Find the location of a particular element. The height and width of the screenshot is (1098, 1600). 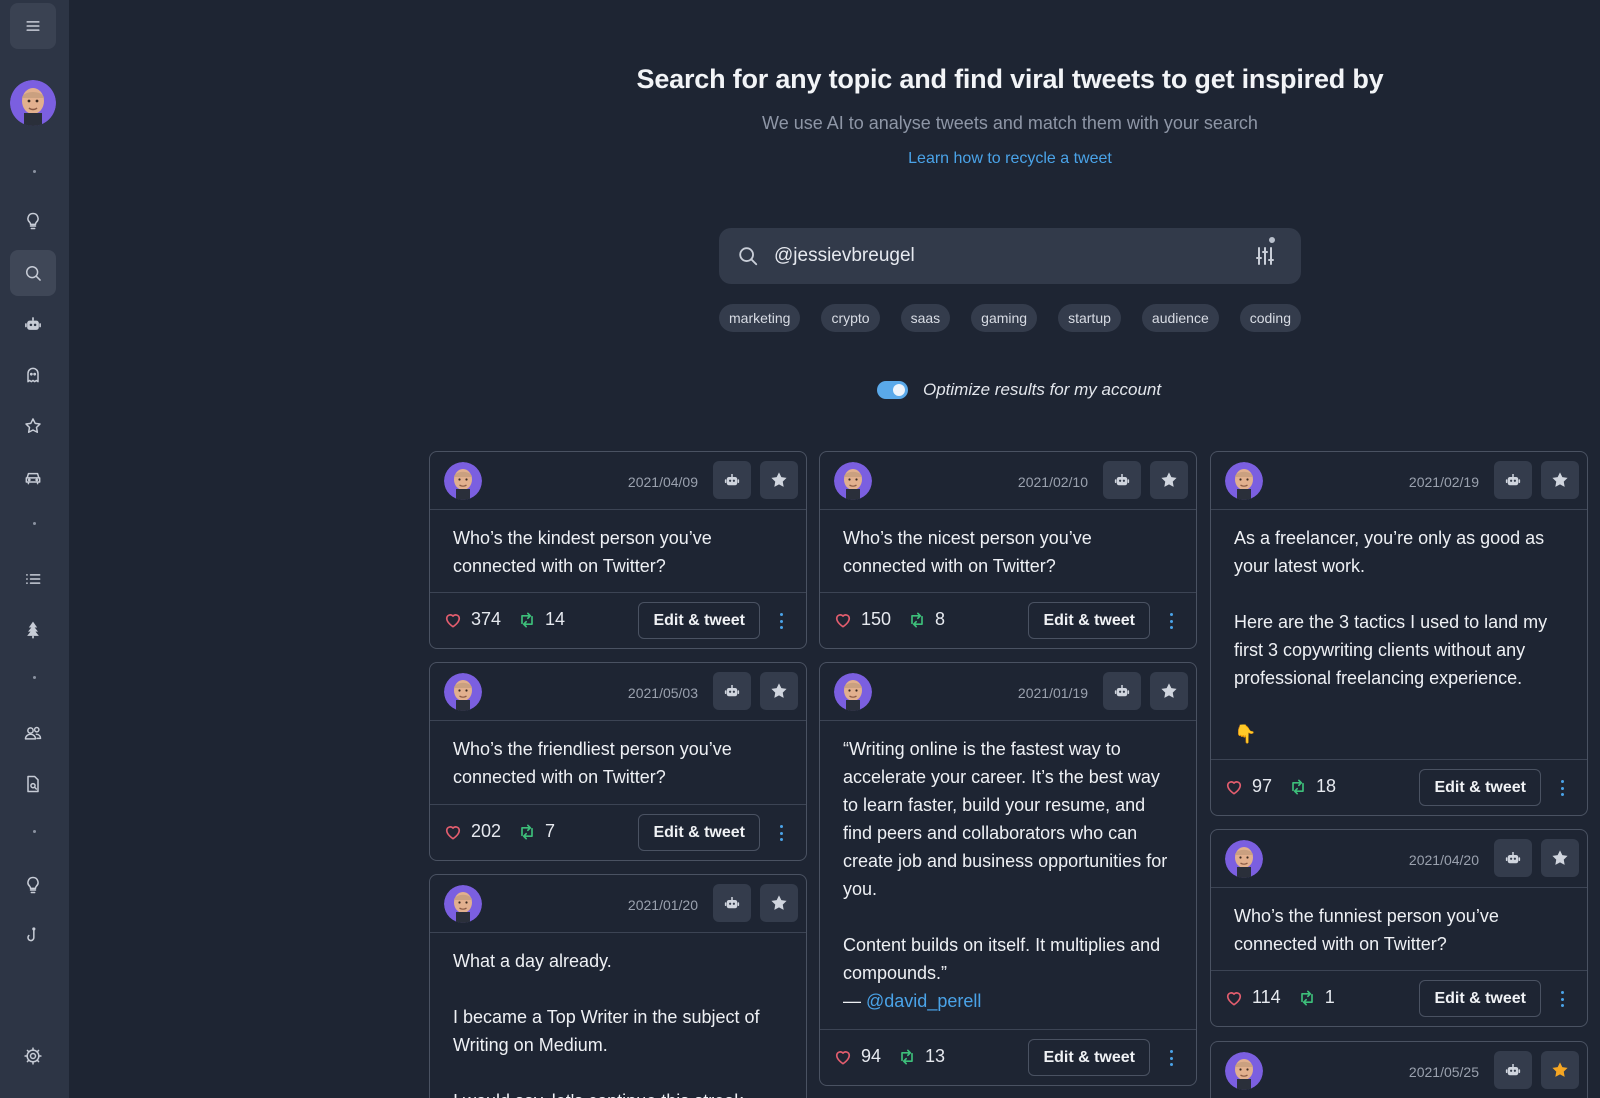

sidebar-item-search is located at coordinates (33, 273).